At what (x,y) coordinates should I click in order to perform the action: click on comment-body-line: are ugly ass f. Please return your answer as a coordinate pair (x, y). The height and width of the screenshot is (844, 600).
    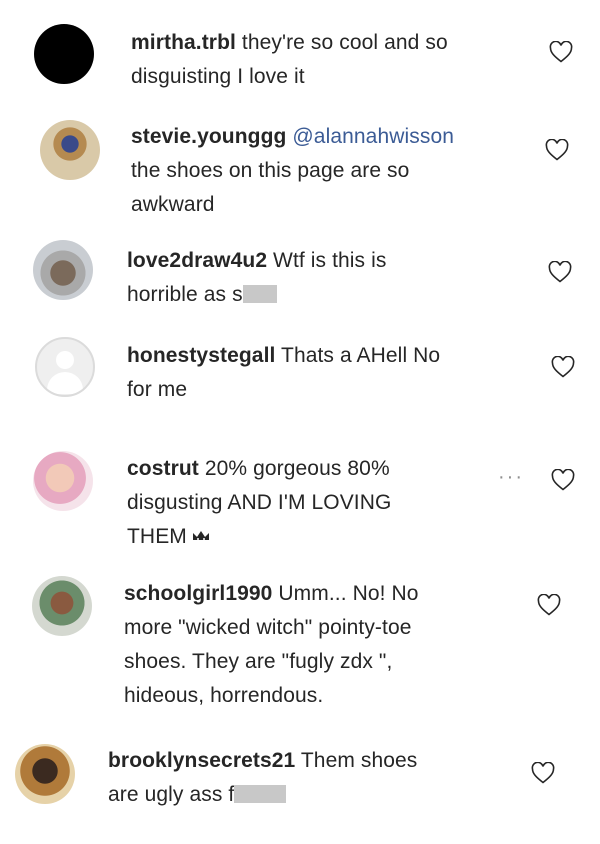
    Looking at the image, I should click on (171, 794).